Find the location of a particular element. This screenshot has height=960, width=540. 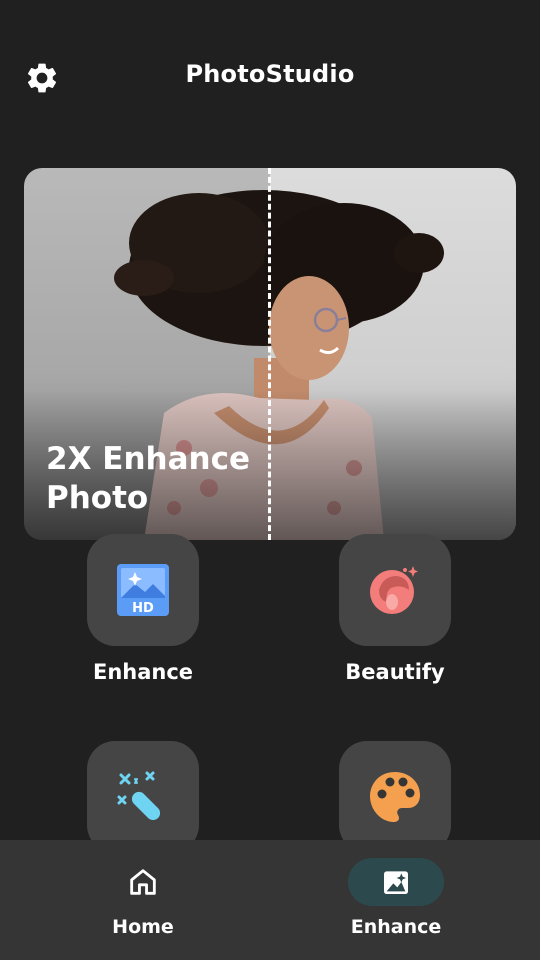

hd-image-icon: HD is located at coordinates (143, 590).